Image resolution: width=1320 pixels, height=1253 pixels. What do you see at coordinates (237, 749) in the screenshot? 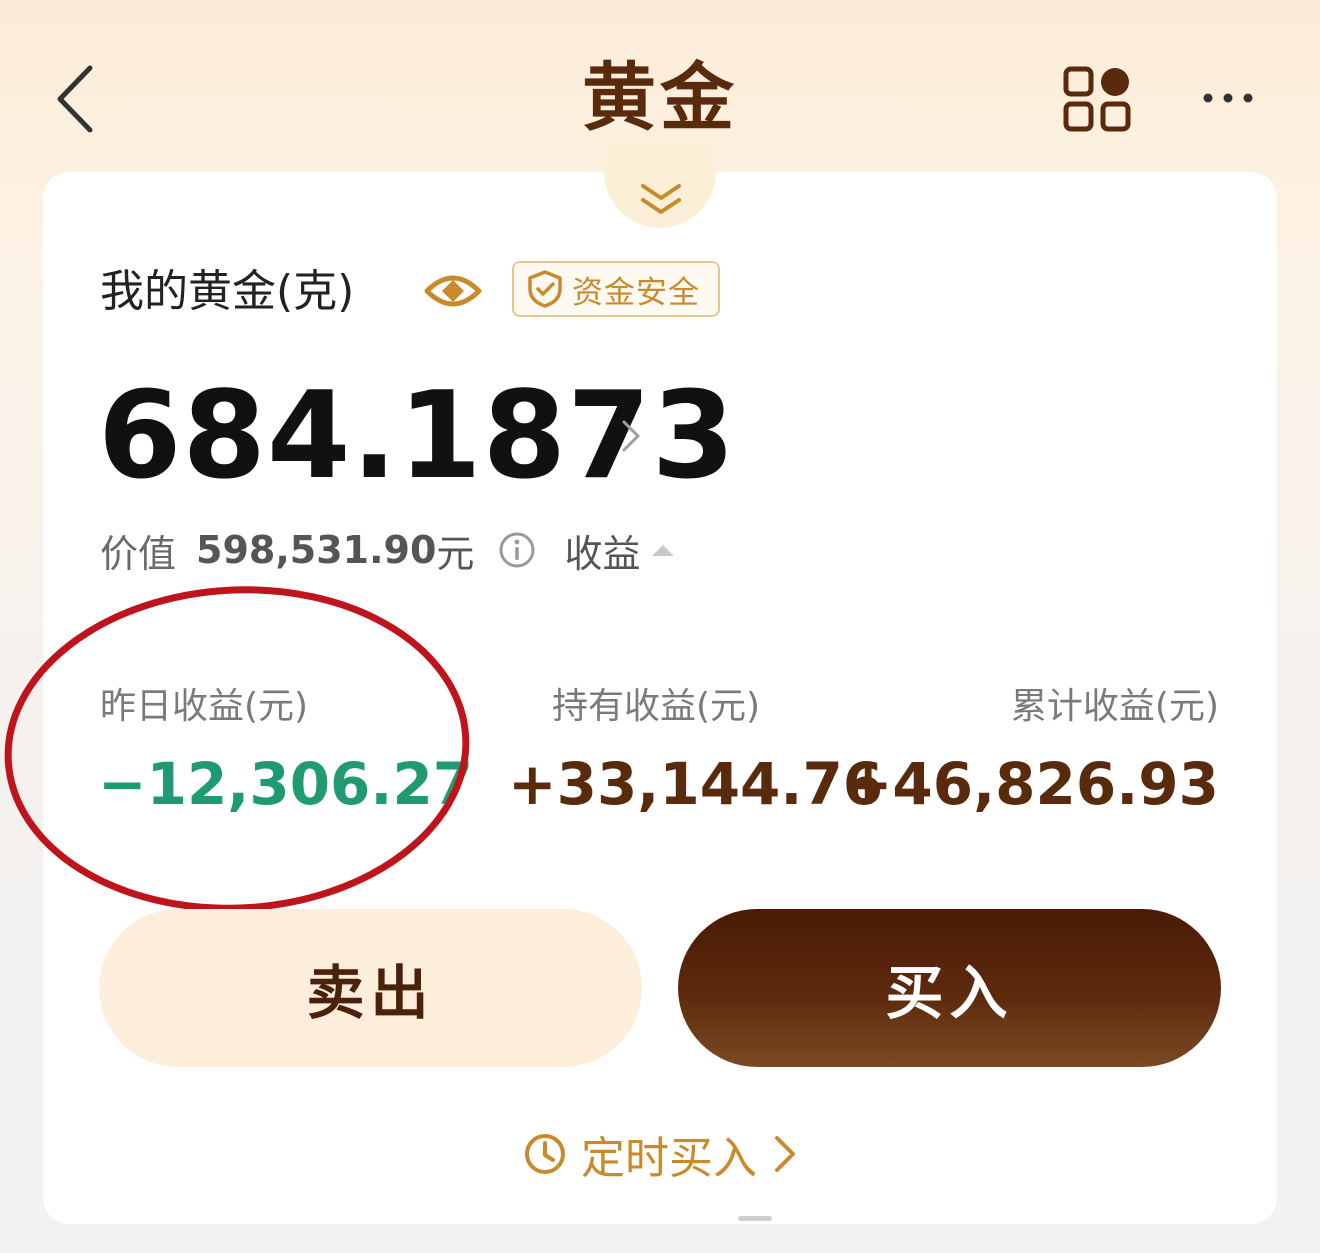
I see `red-annotation-ellipse` at bounding box center [237, 749].